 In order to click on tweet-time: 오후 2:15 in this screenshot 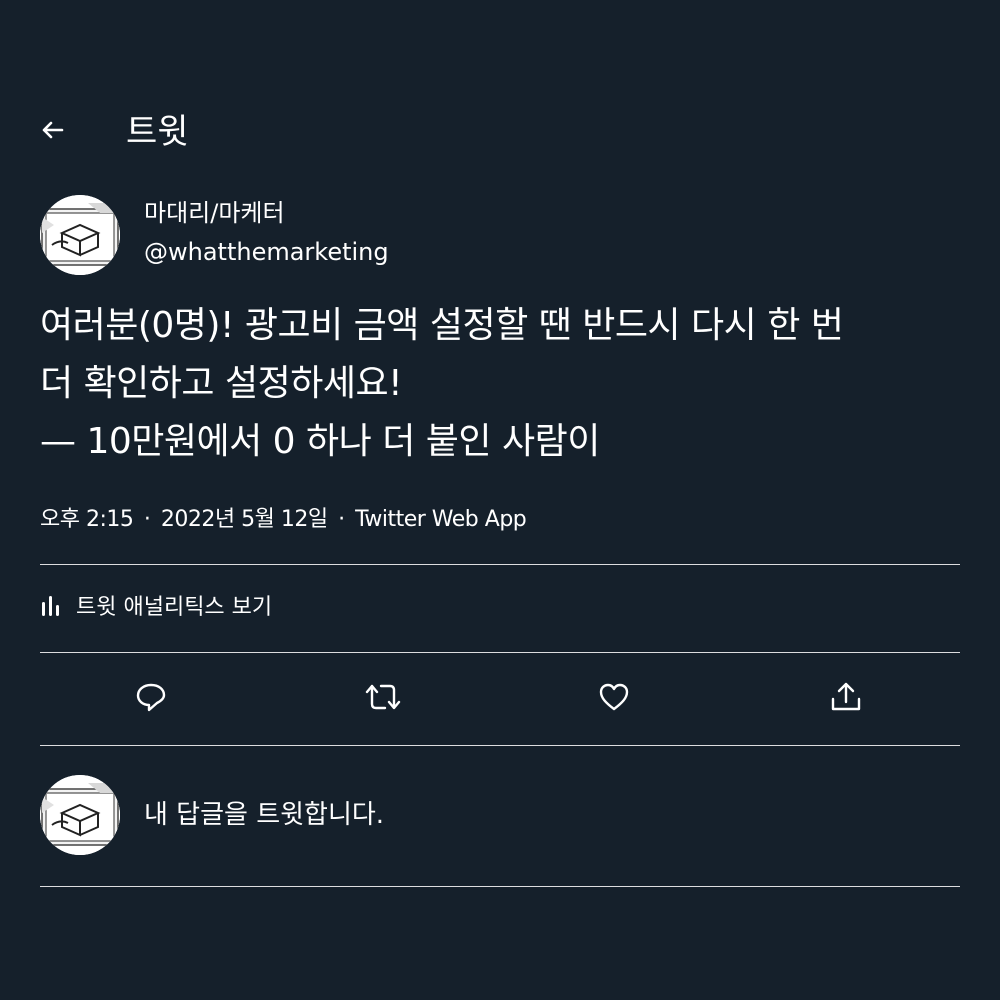, I will do `click(87, 519)`.